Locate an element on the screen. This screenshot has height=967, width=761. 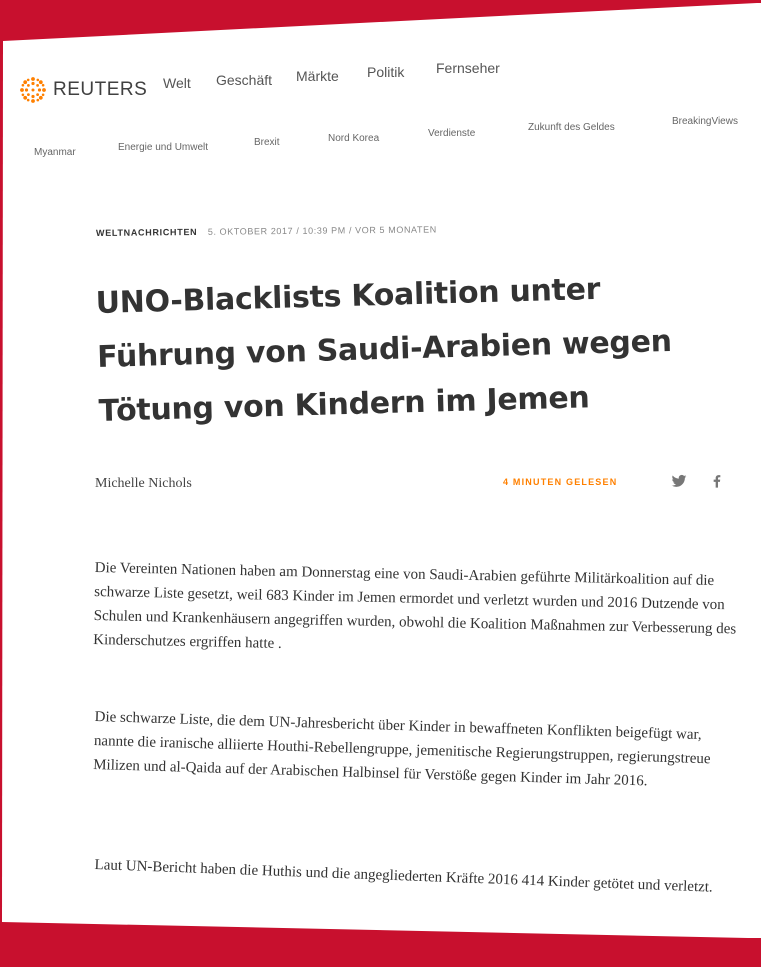
reuters-logo: REUTERS is located at coordinates (81, 90).